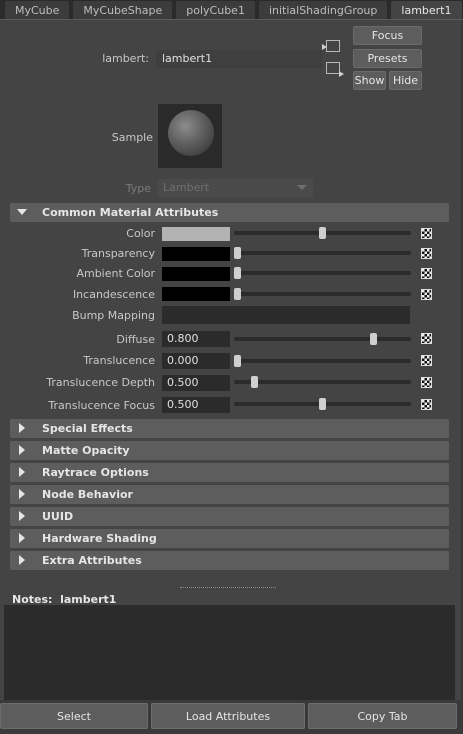  I want to click on ambient-color-slider-handle, so click(237, 273).